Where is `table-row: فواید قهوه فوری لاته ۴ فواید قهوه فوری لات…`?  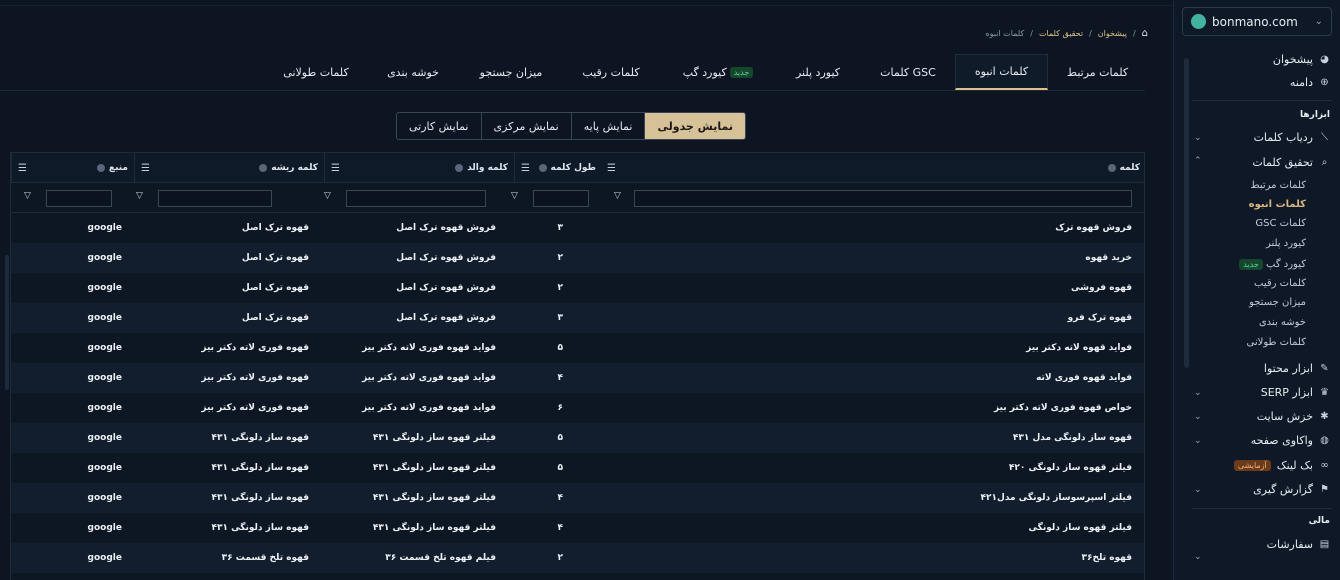 table-row: فواید قهوه فوری لاته ۴ فواید قهوه فوری لات… is located at coordinates (577, 378).